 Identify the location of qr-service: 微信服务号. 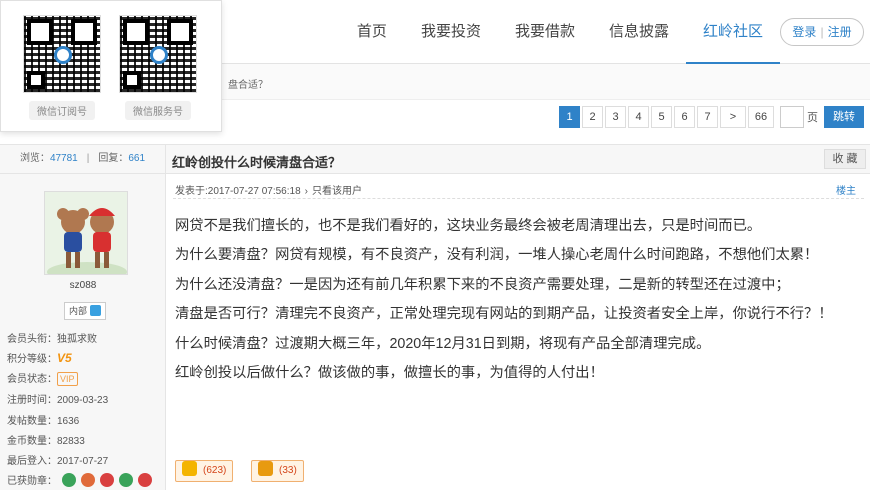
(158, 66).